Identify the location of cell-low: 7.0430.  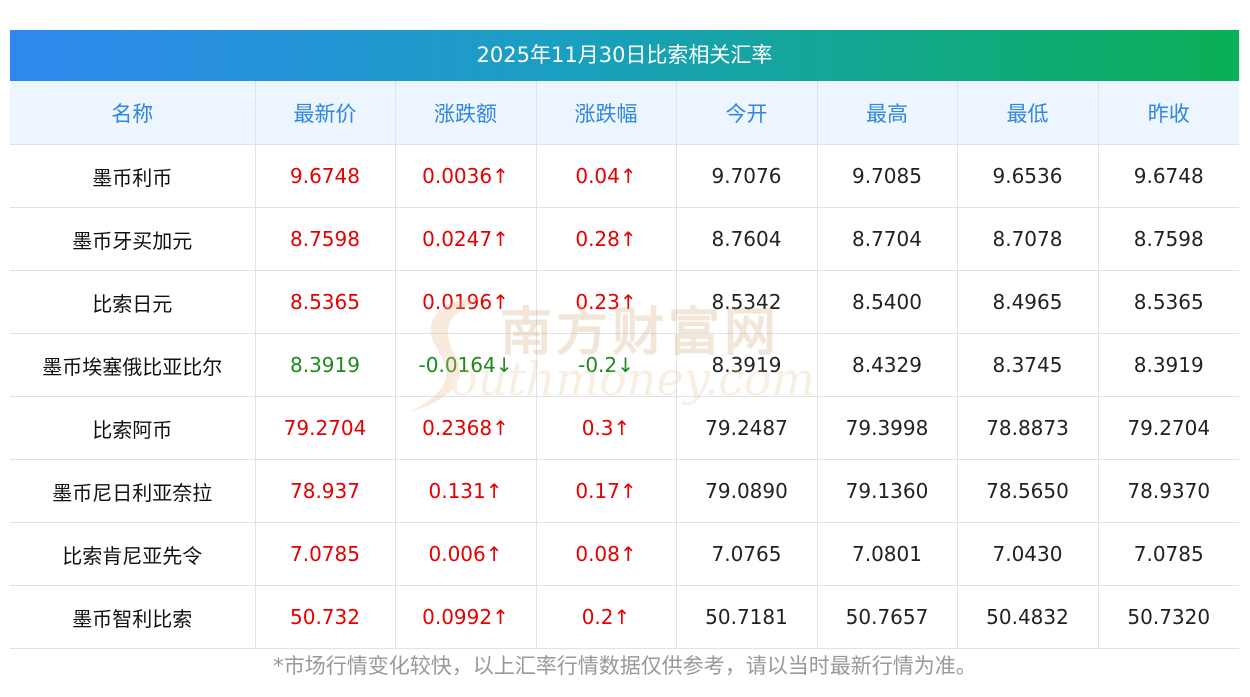
(1028, 554).